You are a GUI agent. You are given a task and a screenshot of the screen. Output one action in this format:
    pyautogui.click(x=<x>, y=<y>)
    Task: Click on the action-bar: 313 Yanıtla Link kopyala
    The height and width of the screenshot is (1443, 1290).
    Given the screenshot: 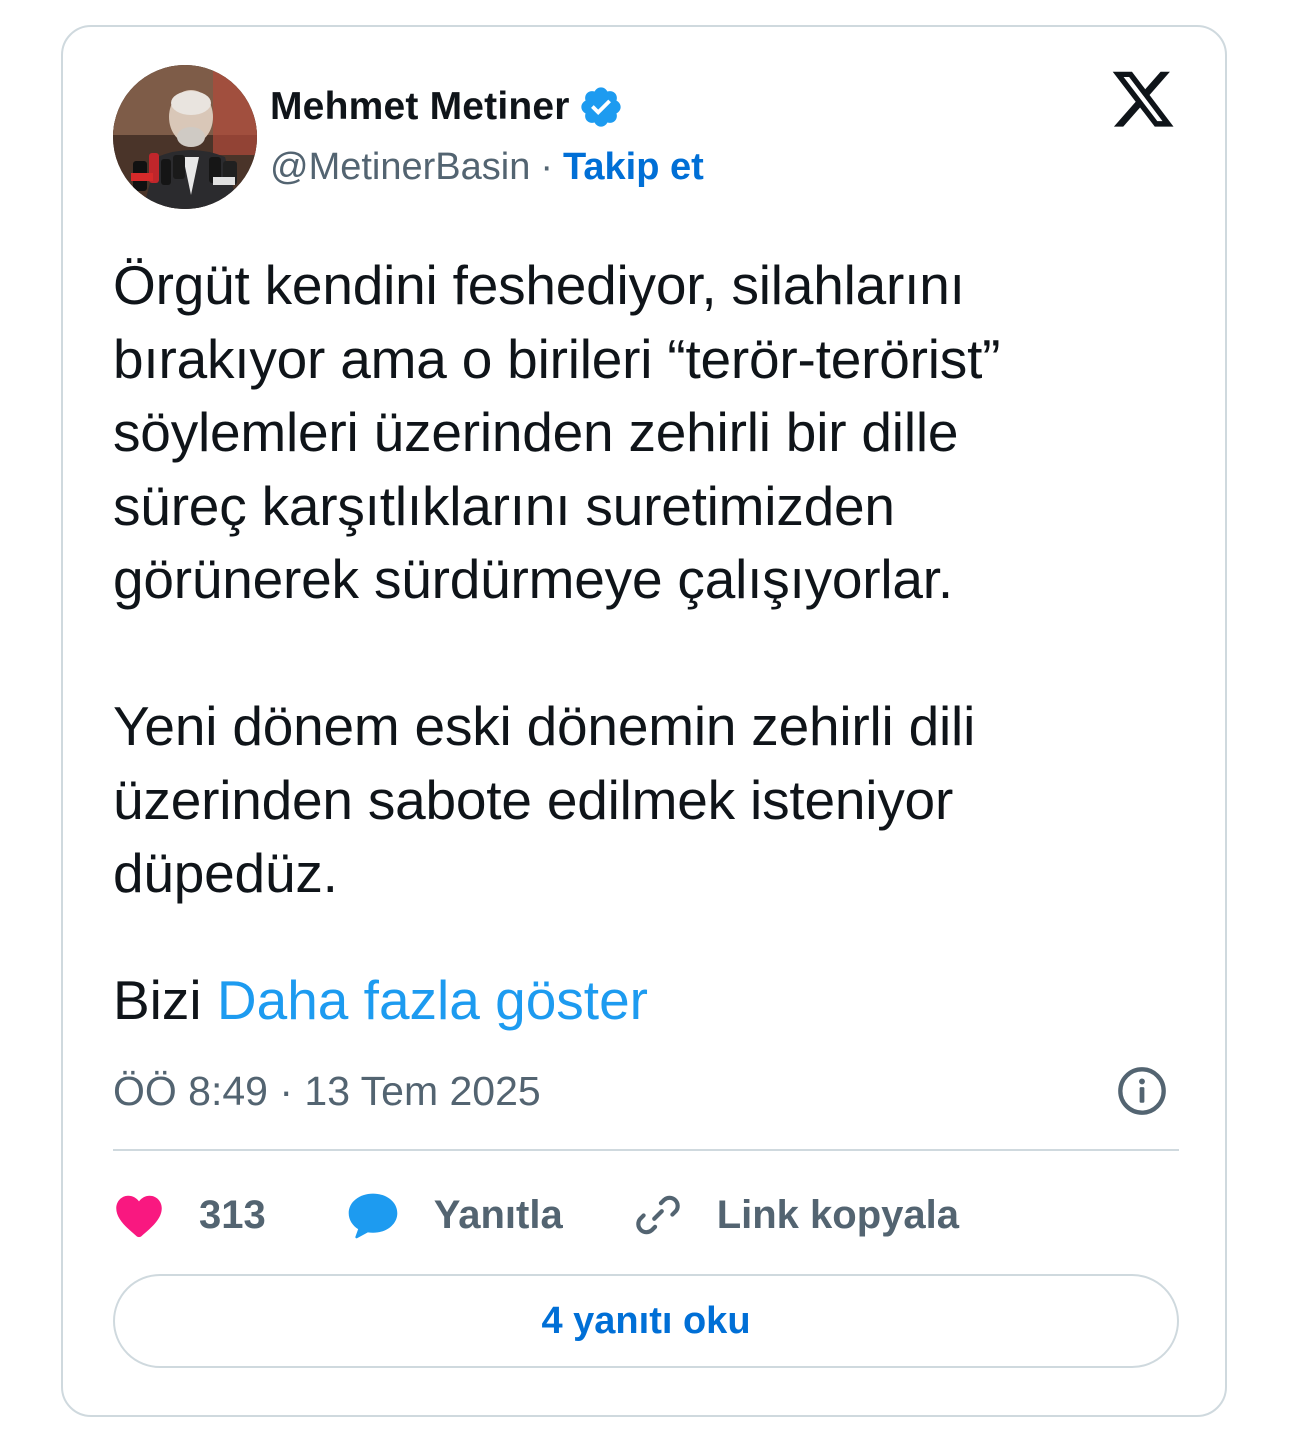 What is the action you would take?
    pyautogui.click(x=536, y=1215)
    